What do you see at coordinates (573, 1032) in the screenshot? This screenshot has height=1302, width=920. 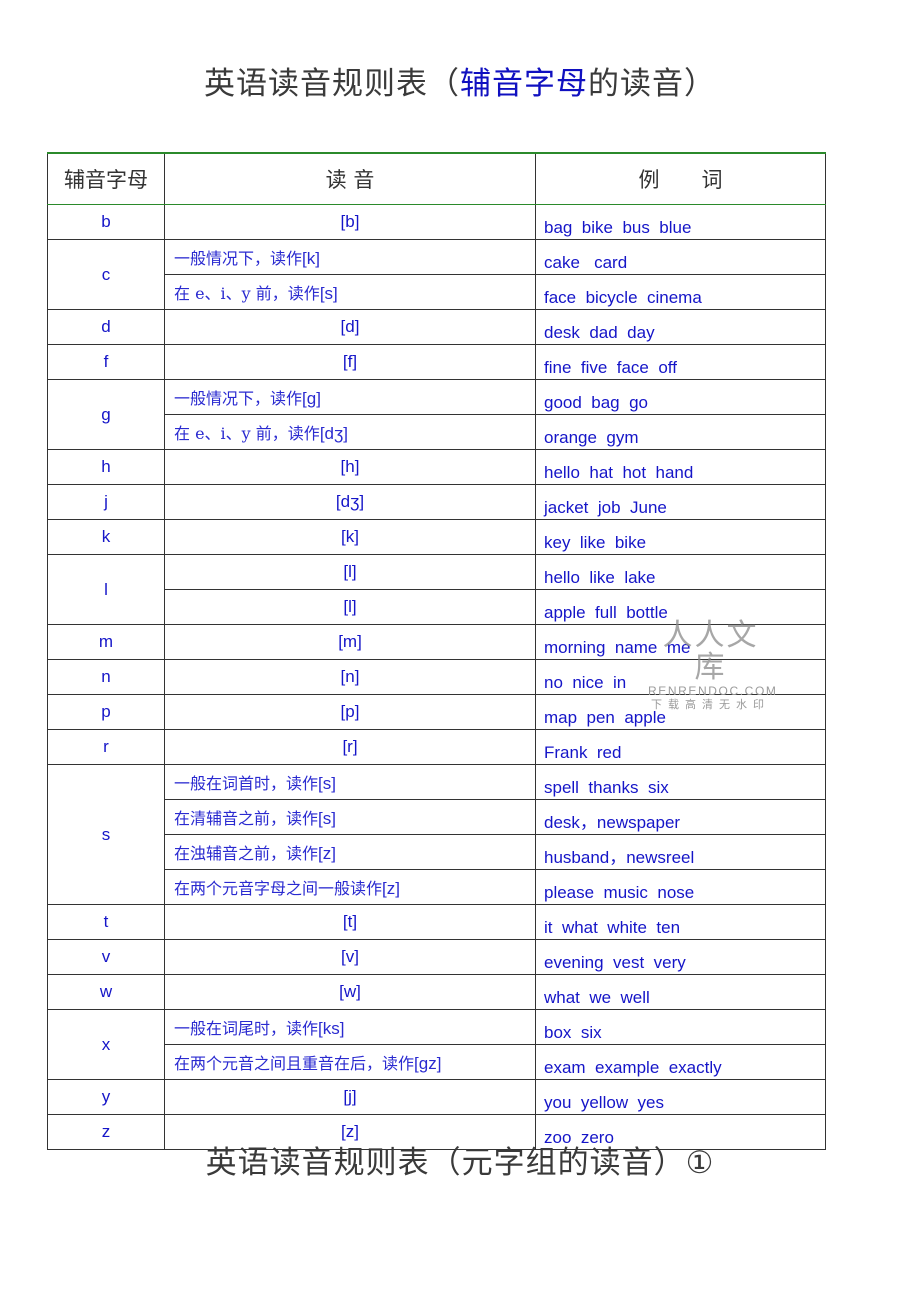 I see `example-words: box six` at bounding box center [573, 1032].